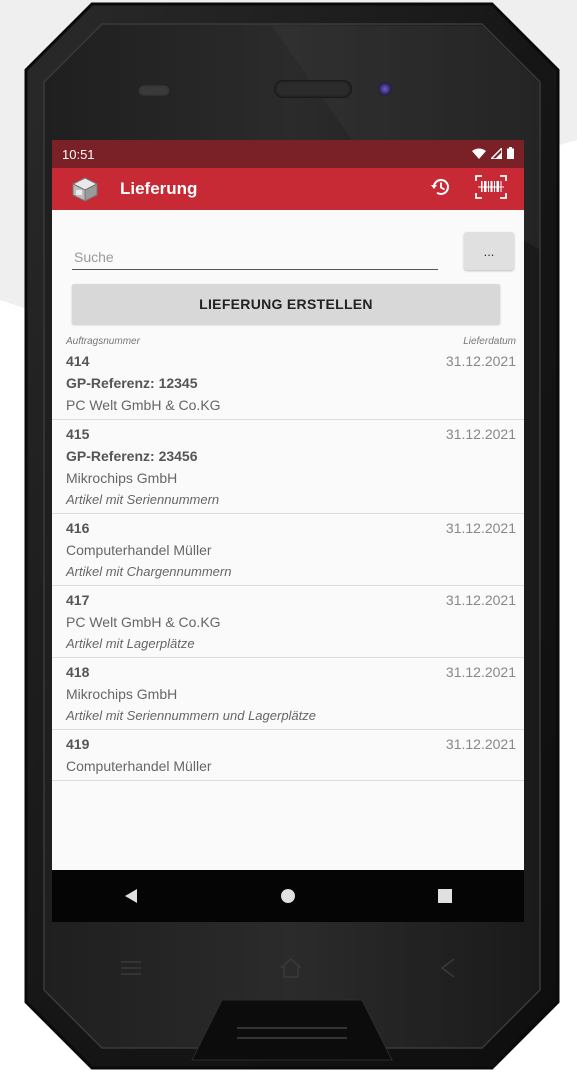 The height and width of the screenshot is (1076, 577). I want to click on front-camera, so click(385, 89).